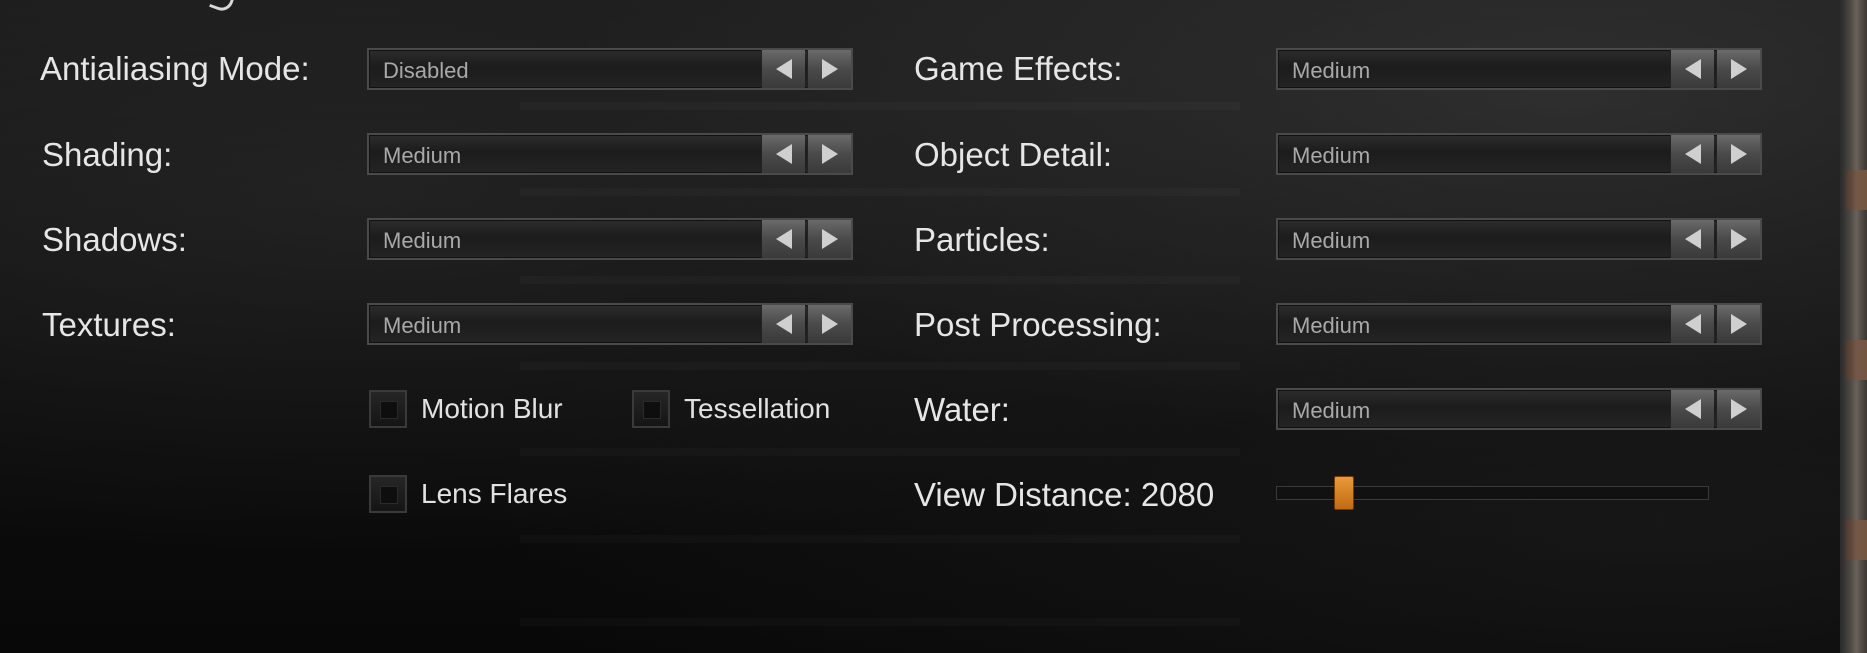 The image size is (1867, 653). I want to click on view-distance-label: View Distance: 2080, so click(1064, 494).